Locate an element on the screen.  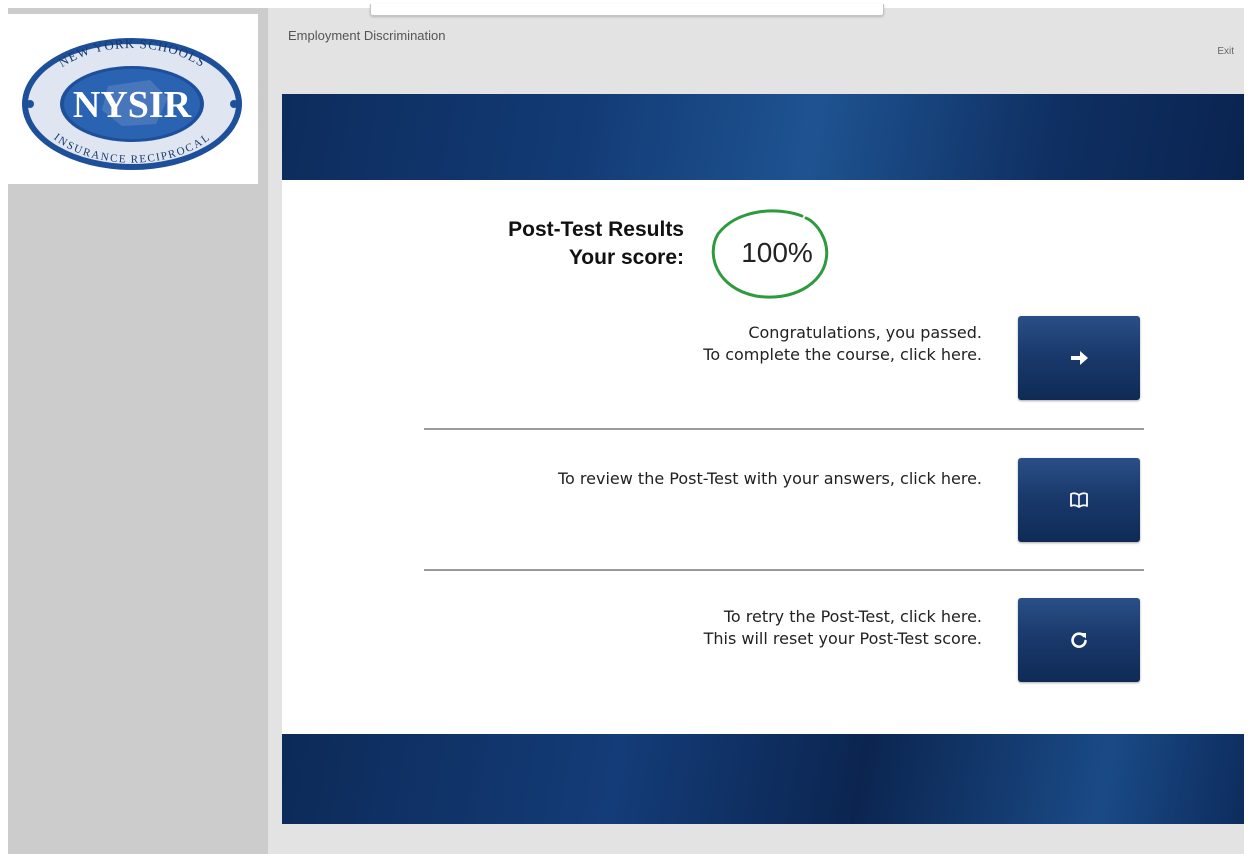
exit-link: Exit is located at coordinates (1225, 51).